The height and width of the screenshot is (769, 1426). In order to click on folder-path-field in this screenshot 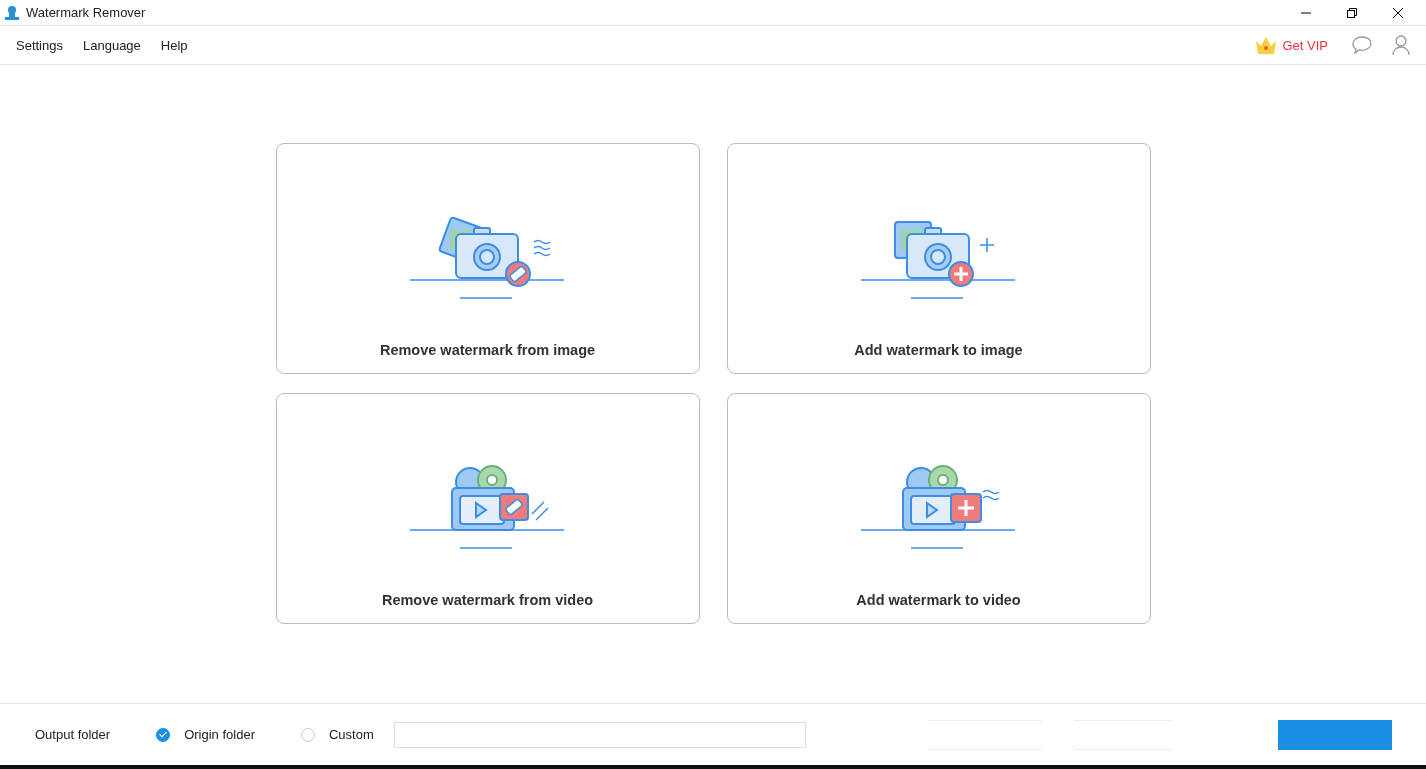, I will do `click(599, 734)`.